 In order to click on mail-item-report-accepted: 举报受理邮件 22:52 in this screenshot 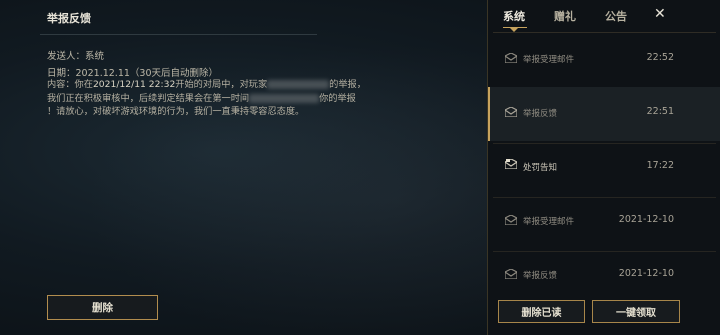, I will do `click(604, 61)`.